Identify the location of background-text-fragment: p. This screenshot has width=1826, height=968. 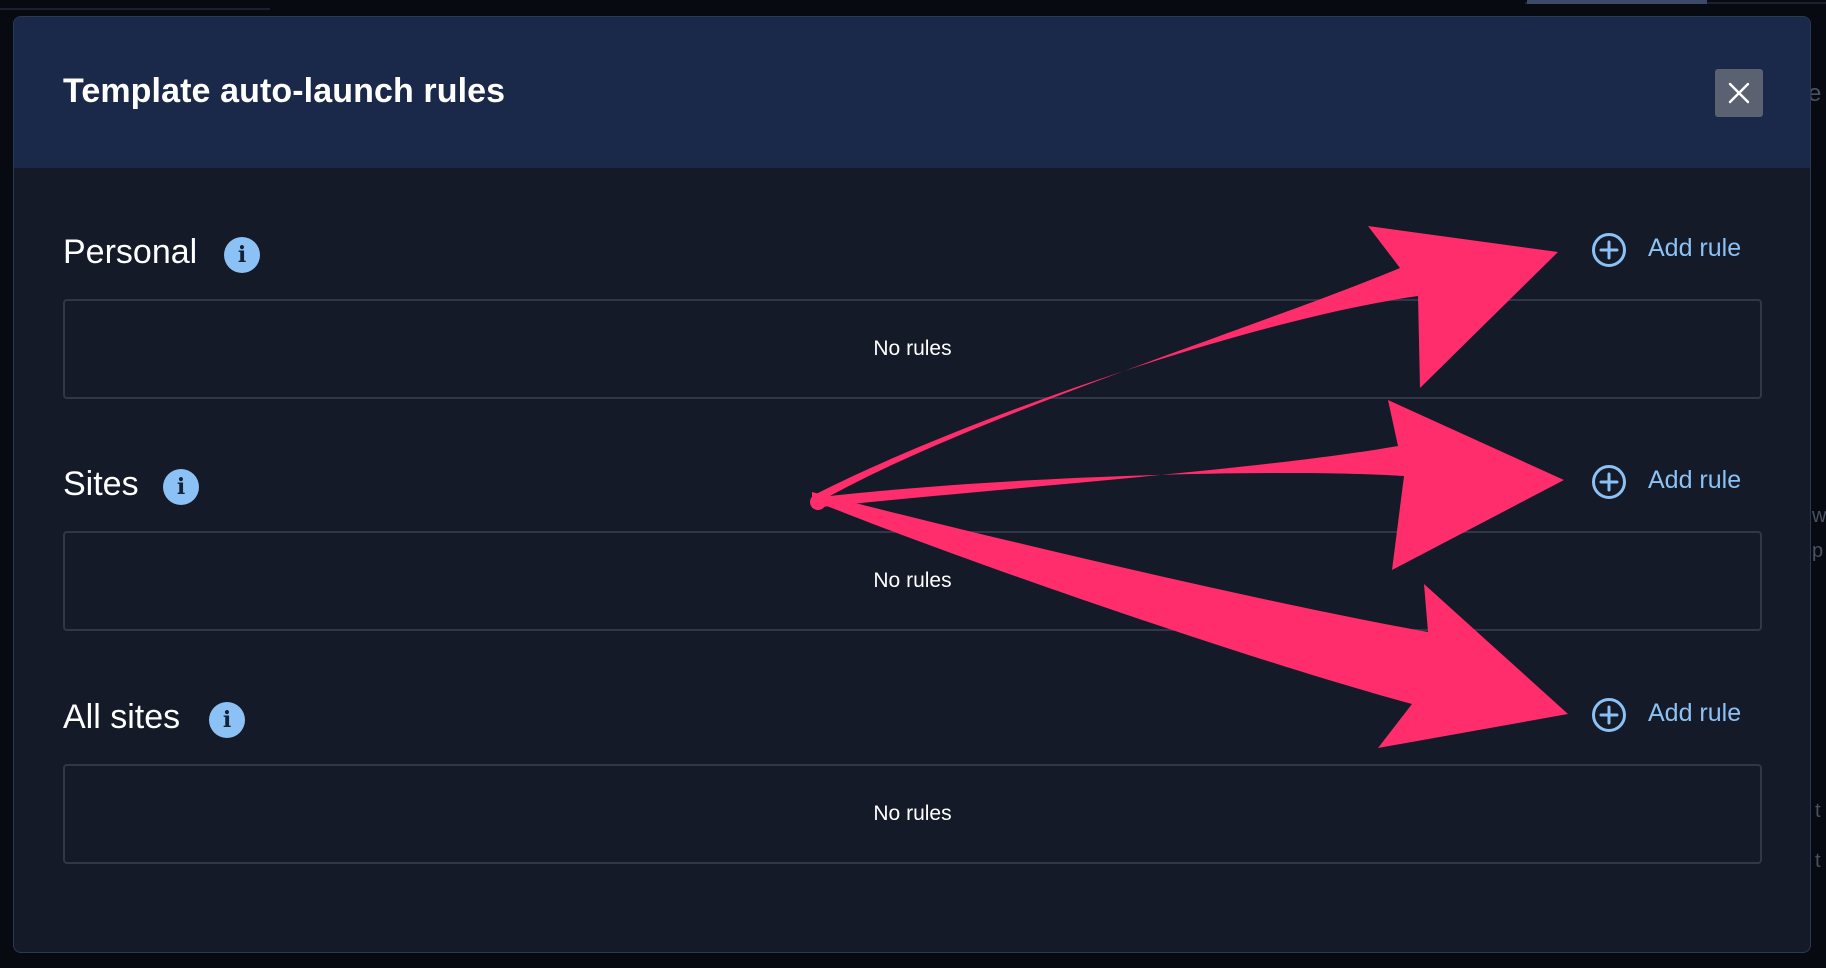
(1818, 551).